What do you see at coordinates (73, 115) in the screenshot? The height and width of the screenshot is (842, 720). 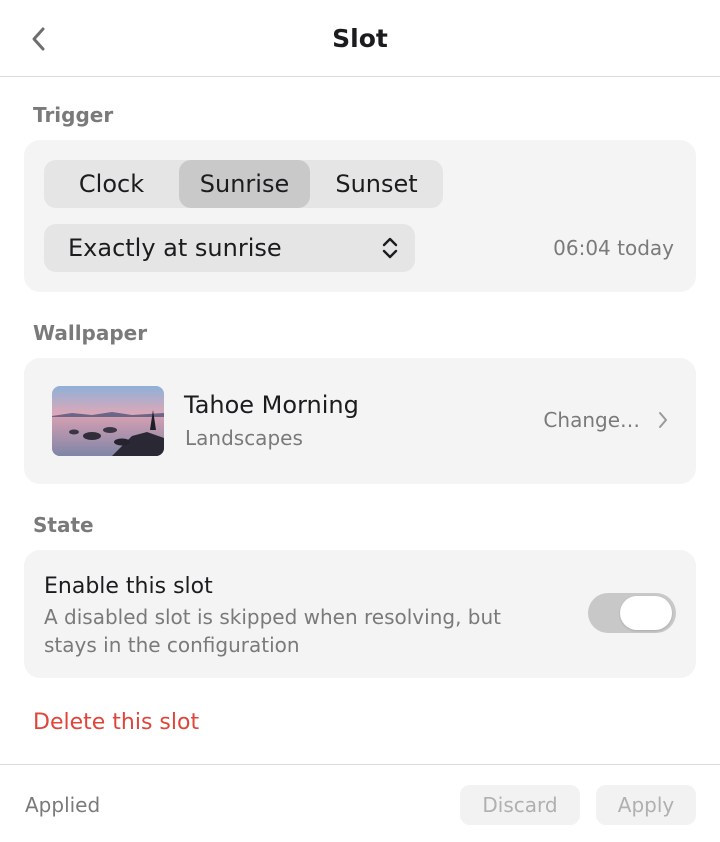 I see `trigger-section-label: Trigger` at bounding box center [73, 115].